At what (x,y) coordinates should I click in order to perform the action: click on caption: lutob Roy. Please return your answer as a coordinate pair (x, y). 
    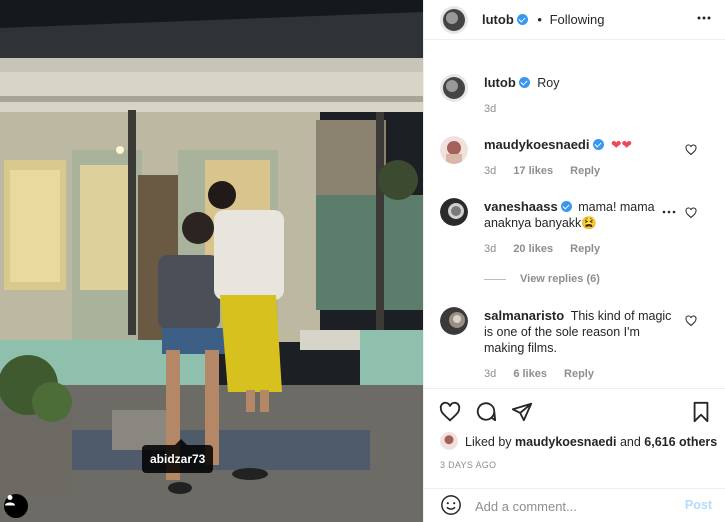
    Looking at the image, I should click on (521, 83).